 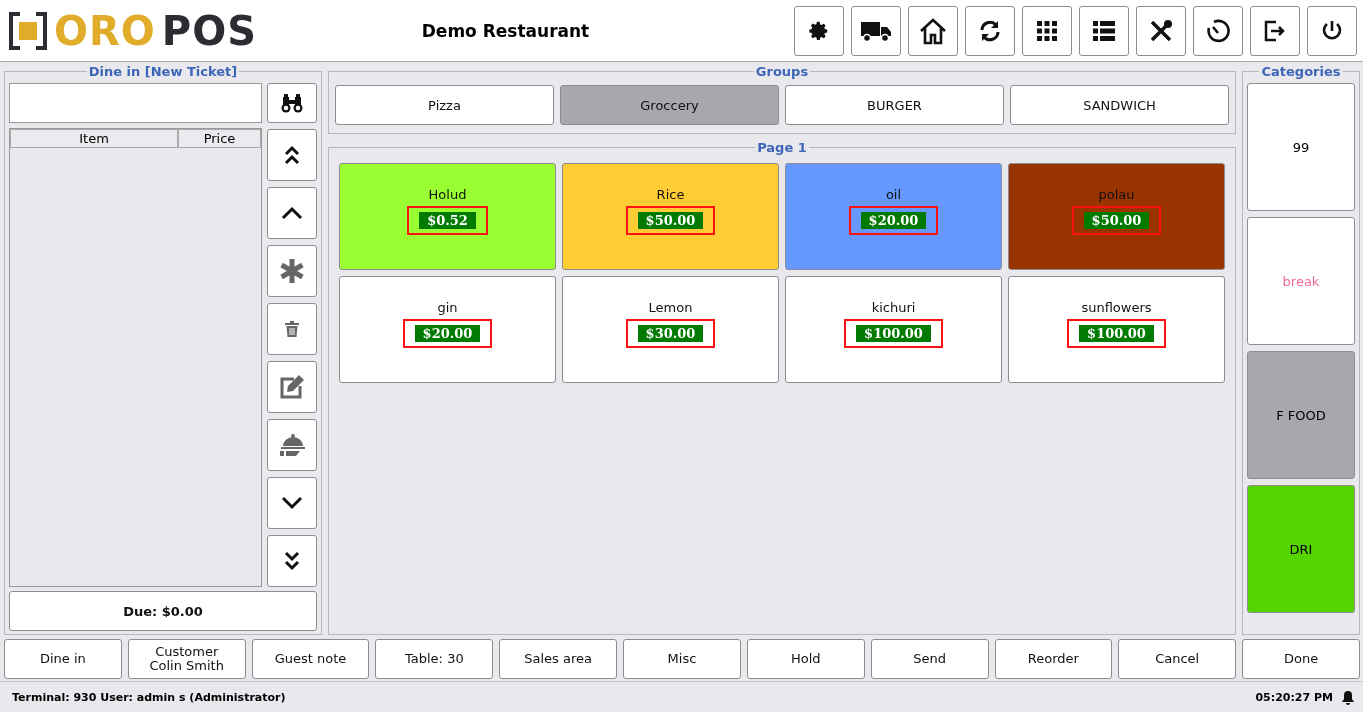 What do you see at coordinates (163, 71) in the screenshot?
I see `ticket-title: Dine in [New Ticket]` at bounding box center [163, 71].